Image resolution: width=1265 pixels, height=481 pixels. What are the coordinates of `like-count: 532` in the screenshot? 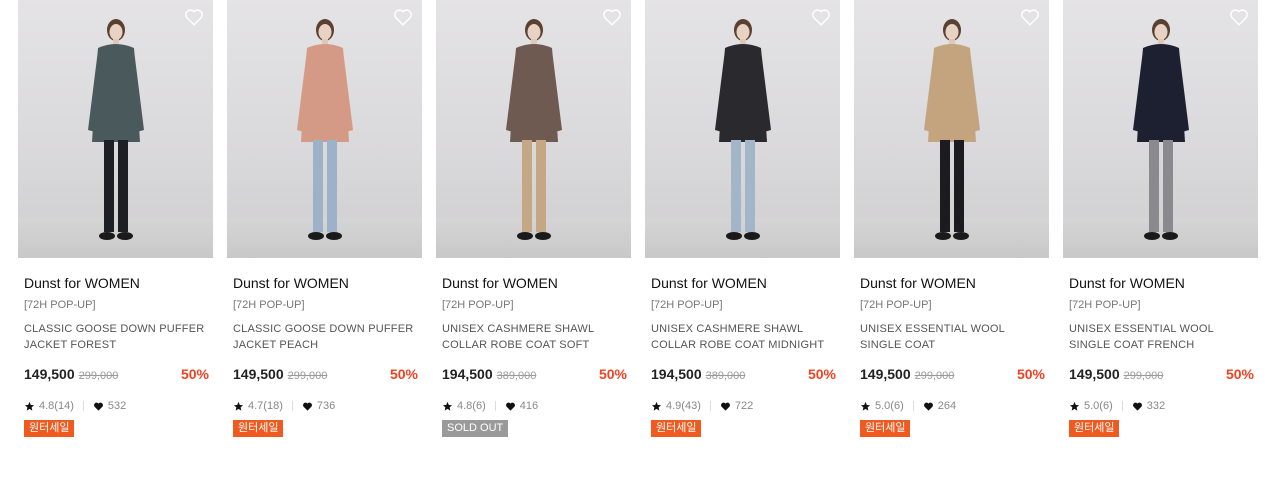 It's located at (117, 406).